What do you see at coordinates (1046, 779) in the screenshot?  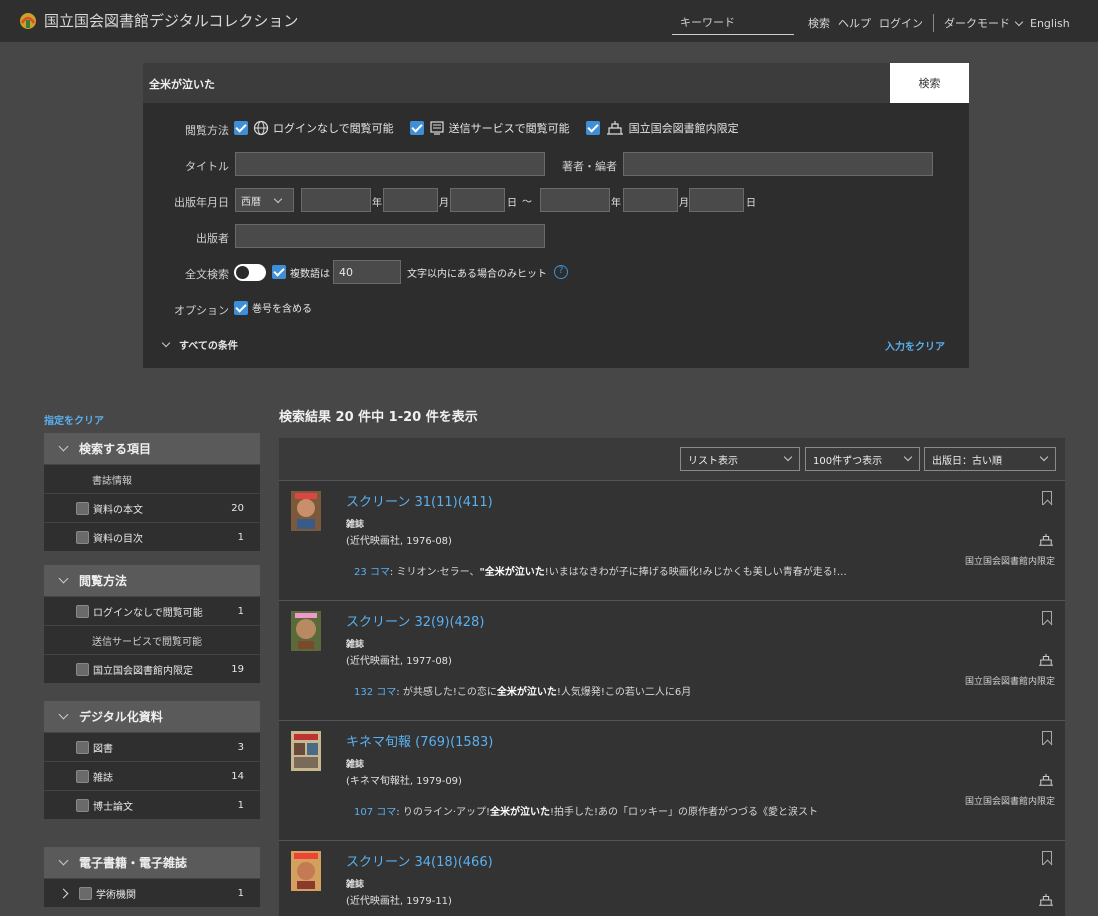 I see `library-building-icon` at bounding box center [1046, 779].